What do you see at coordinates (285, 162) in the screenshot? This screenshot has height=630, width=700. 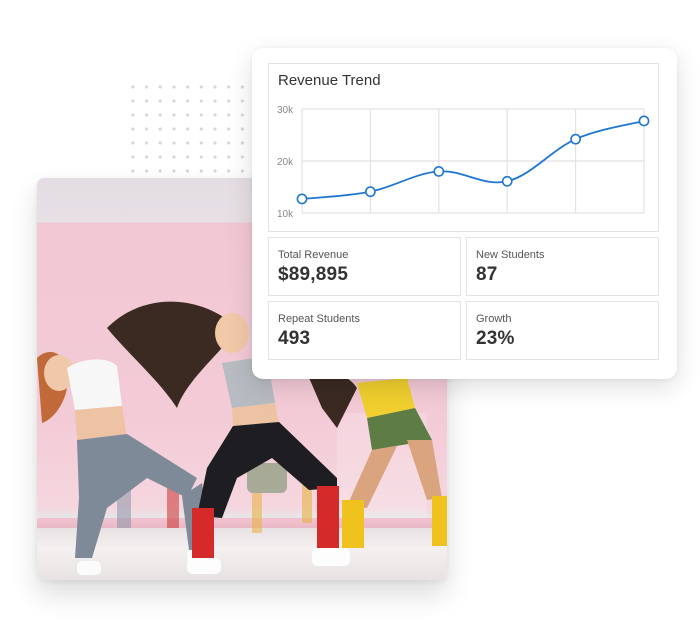 I see `y-tick-label: 20k` at bounding box center [285, 162].